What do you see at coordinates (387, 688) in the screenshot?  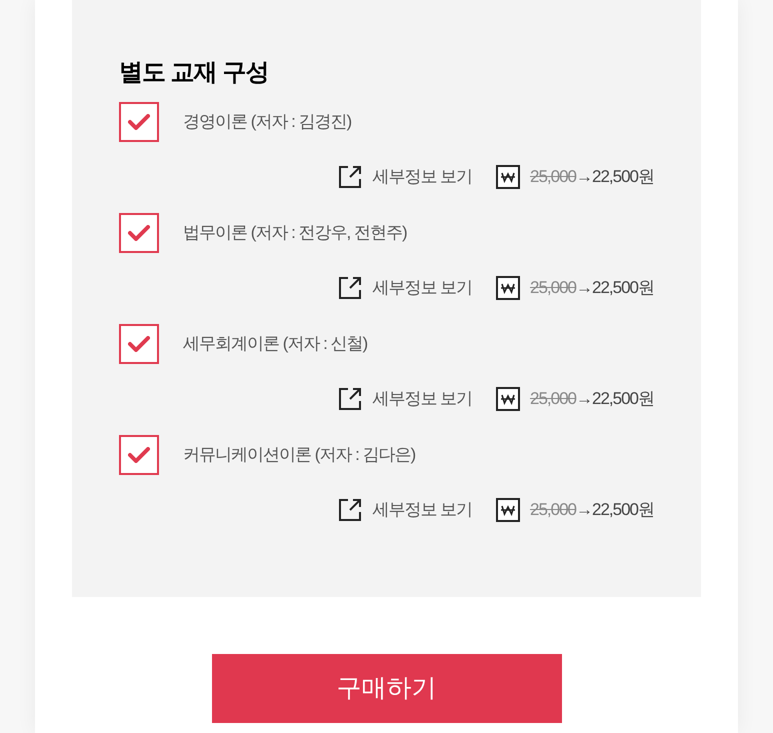 I see `buy-button: 구매하기` at bounding box center [387, 688].